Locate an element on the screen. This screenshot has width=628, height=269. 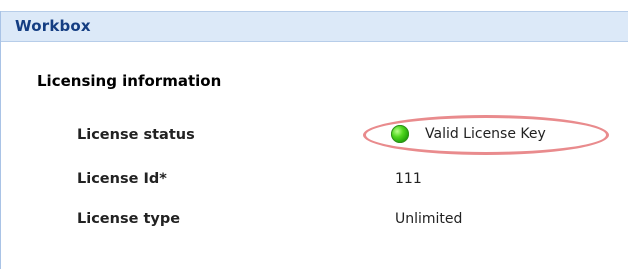
section-title: Licensing information is located at coordinates (129, 81).